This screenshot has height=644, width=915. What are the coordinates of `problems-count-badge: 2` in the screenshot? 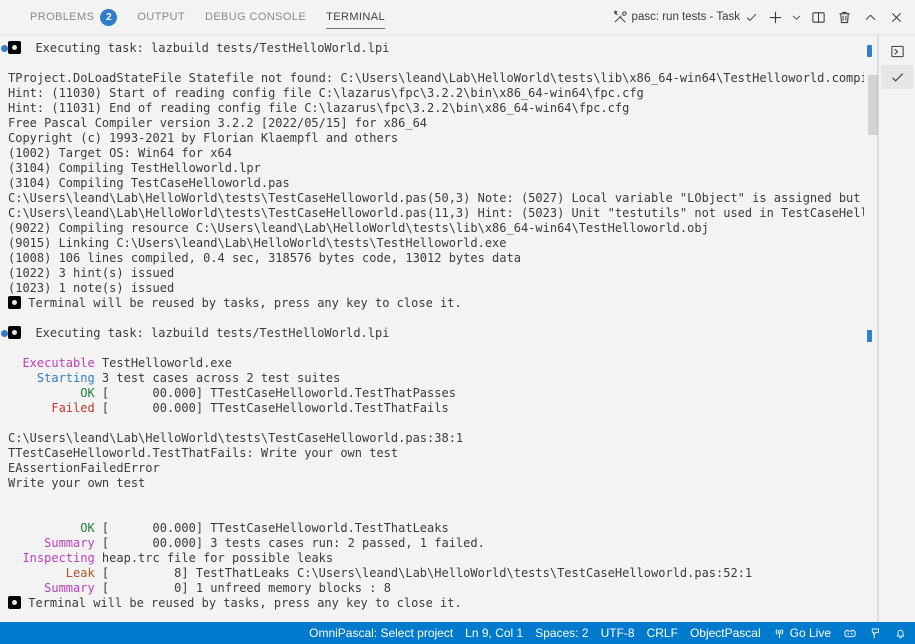 It's located at (109, 17).